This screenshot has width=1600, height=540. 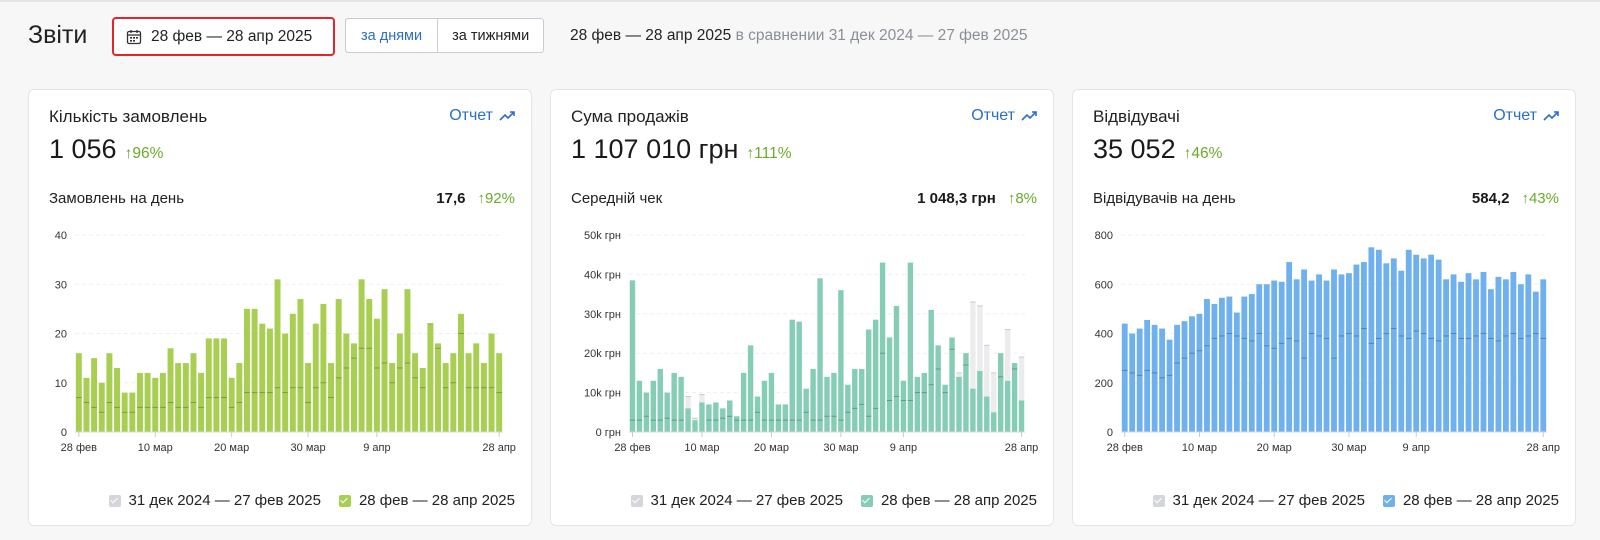 I want to click on toggle-by-days: за днями, so click(x=392, y=35).